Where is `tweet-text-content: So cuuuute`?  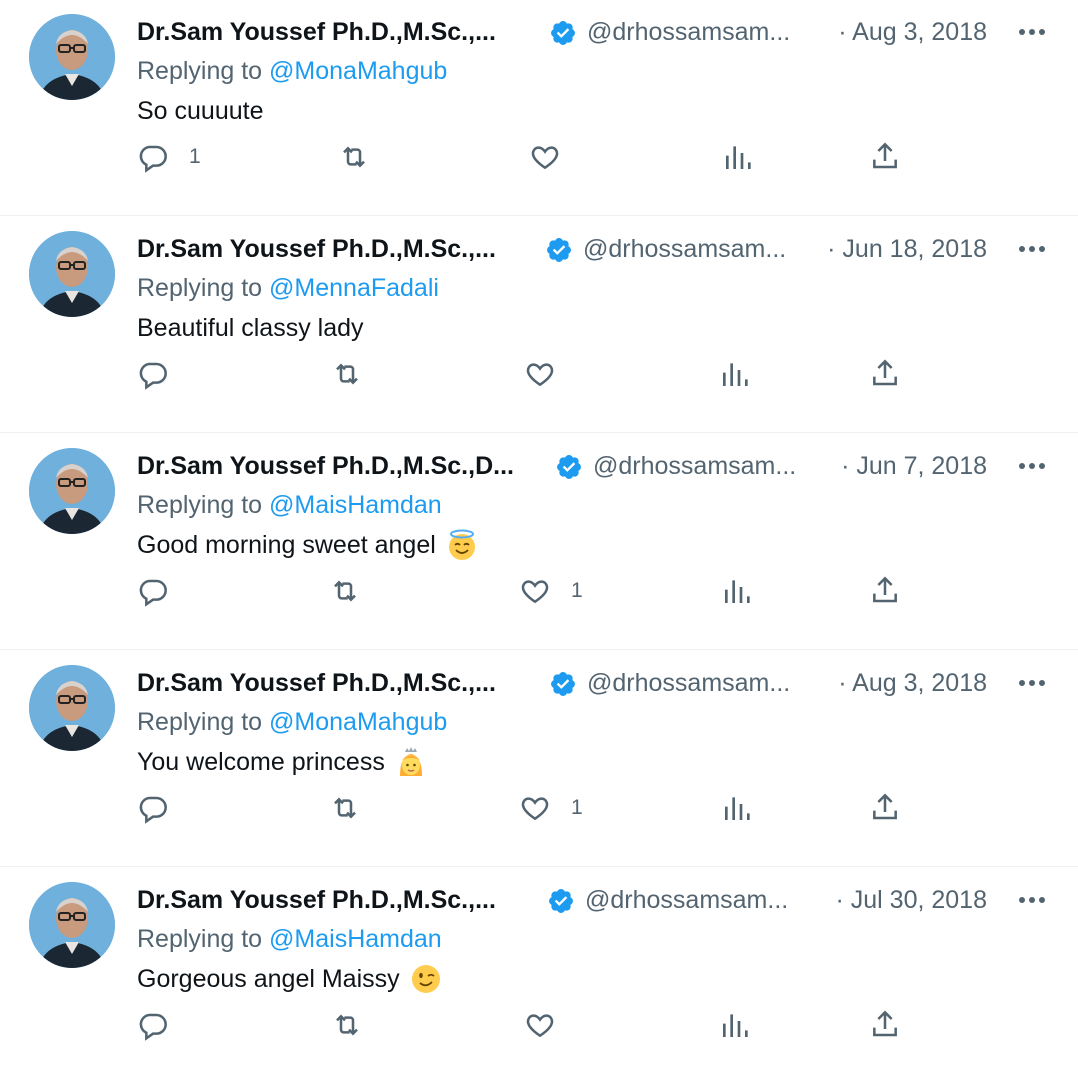
tweet-text-content: So cuuuute is located at coordinates (200, 111).